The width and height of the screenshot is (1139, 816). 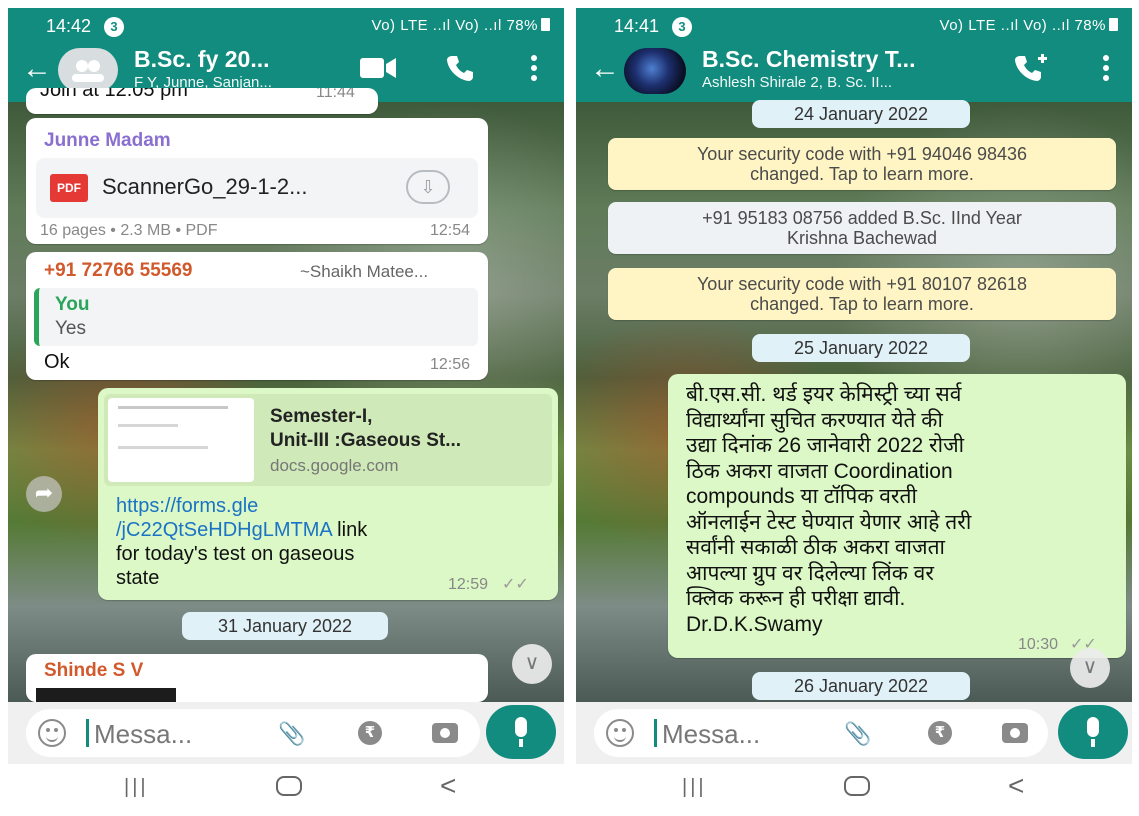 I want to click on date-chip: 31 January 2022, so click(x=285, y=626).